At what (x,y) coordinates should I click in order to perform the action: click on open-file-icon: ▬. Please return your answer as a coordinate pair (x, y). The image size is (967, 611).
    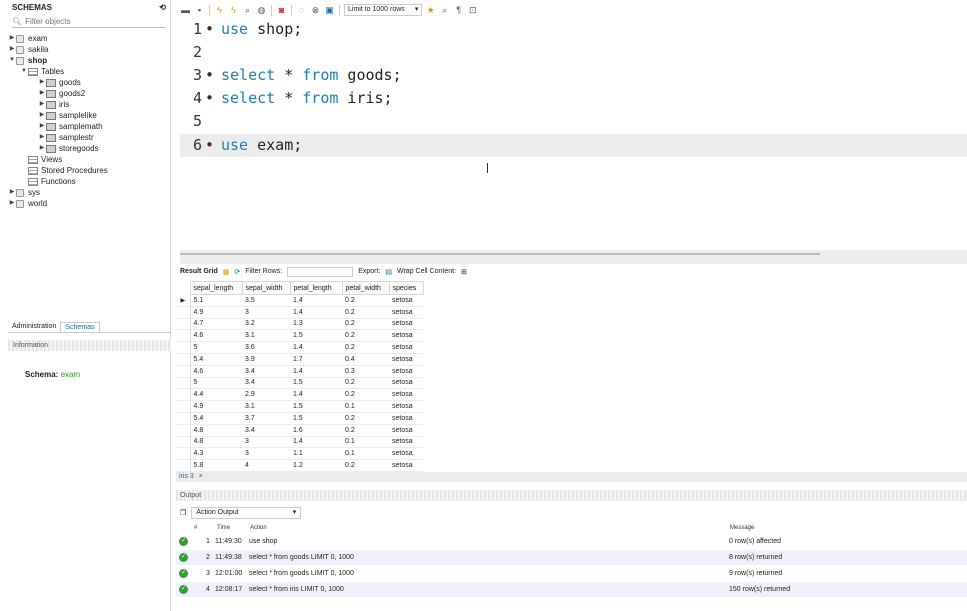
    Looking at the image, I should click on (185, 10).